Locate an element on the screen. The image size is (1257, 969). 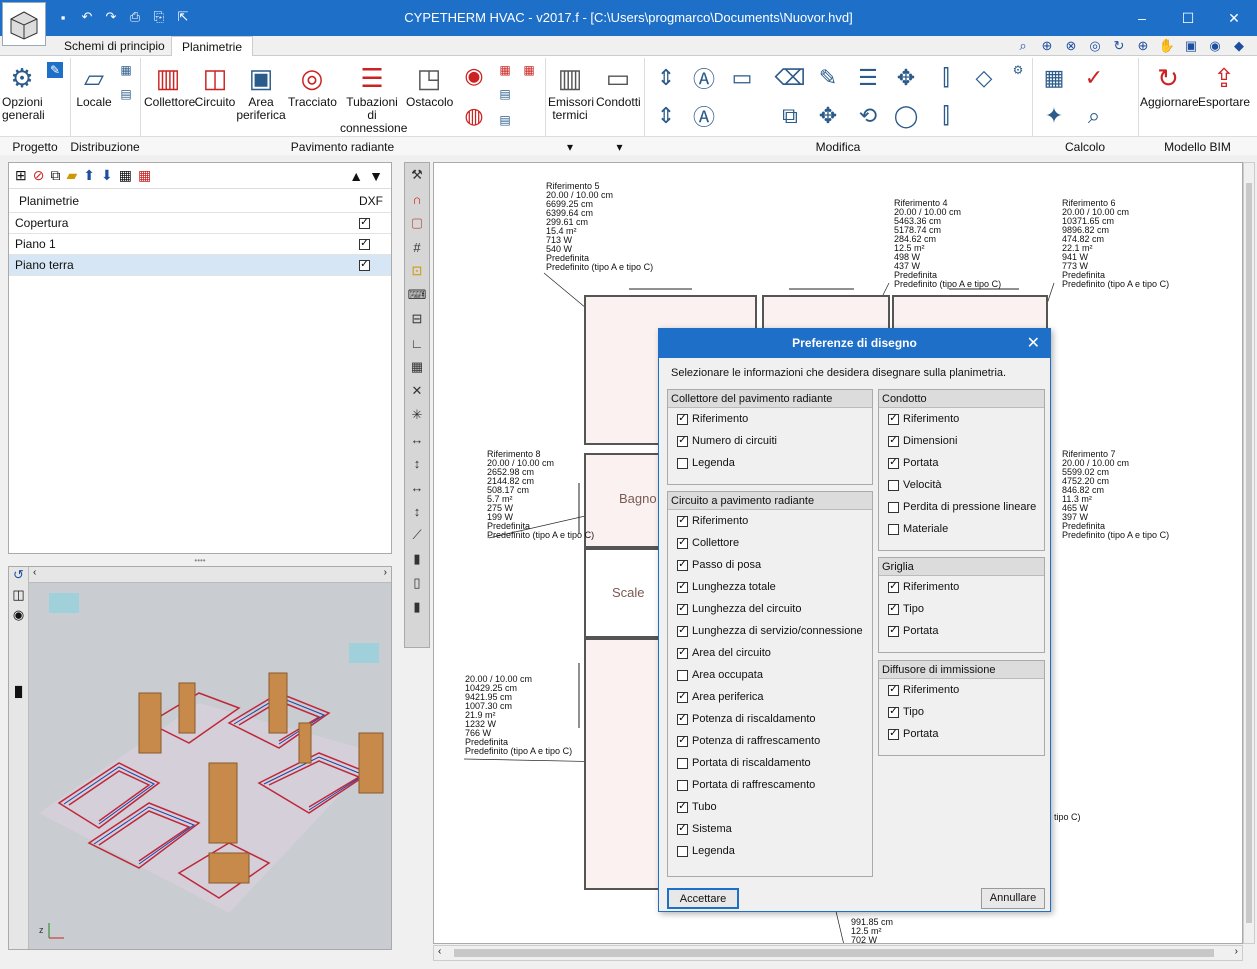
search-icon: ⌕ is located at coordinates (1023, 46).